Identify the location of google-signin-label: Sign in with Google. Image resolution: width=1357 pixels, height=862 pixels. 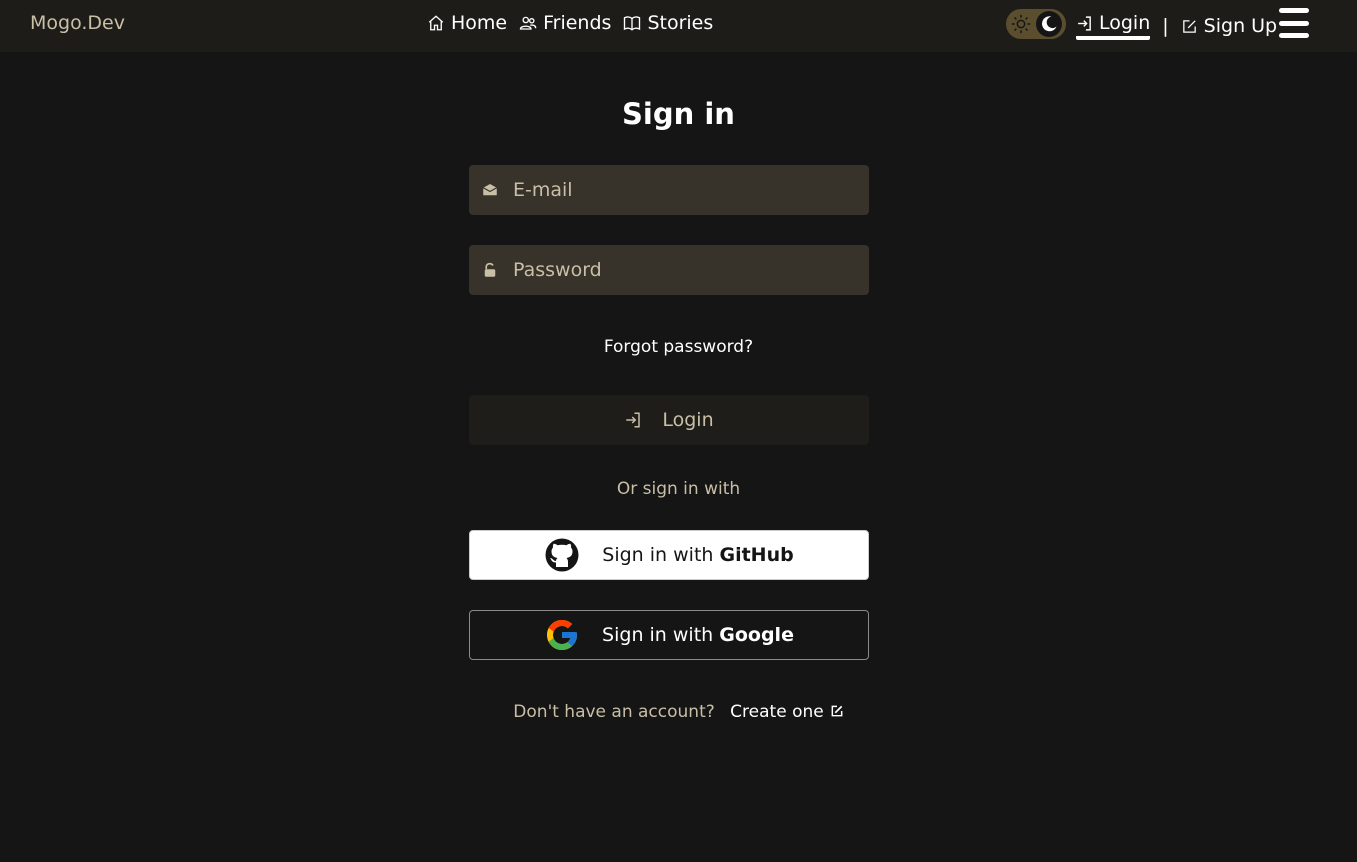
(698, 635).